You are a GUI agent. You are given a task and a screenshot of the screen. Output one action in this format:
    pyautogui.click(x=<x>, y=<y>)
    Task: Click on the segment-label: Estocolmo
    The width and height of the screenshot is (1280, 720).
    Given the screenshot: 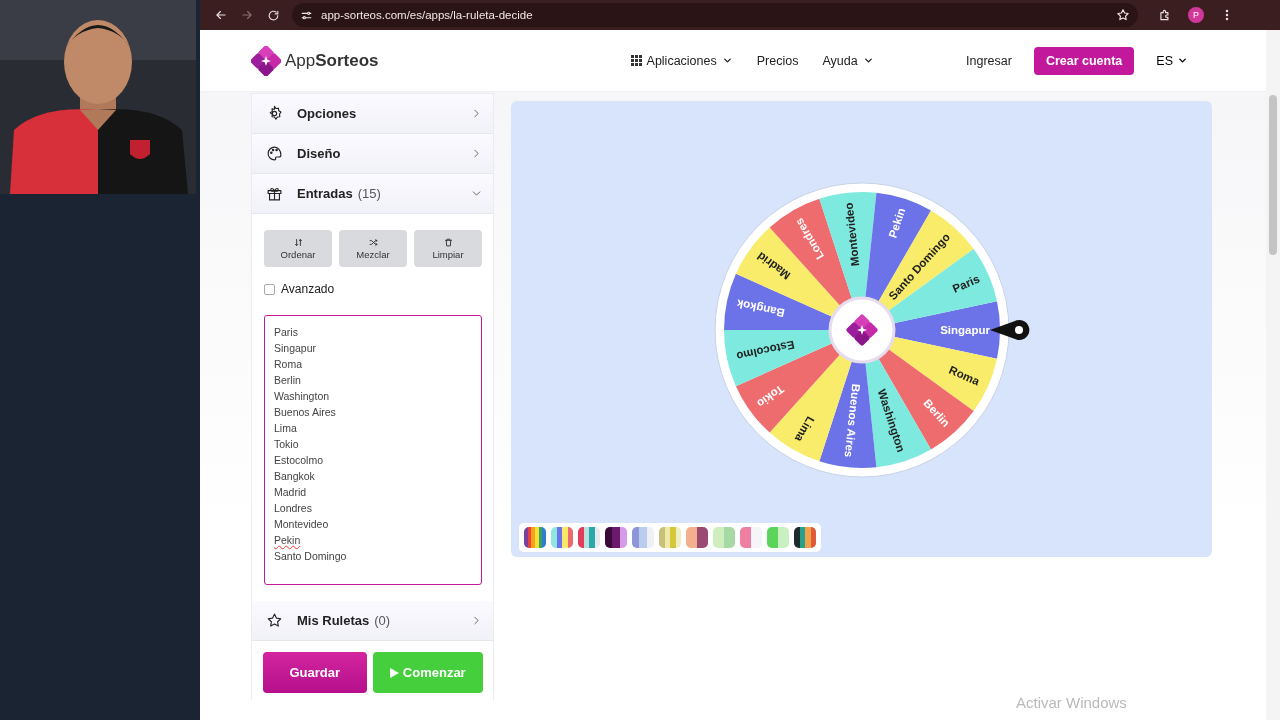 What is the action you would take?
    pyautogui.click(x=765, y=350)
    